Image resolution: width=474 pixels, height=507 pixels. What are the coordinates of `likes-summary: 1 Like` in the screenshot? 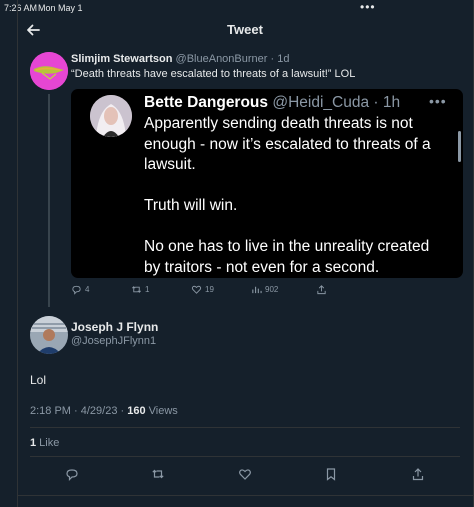 It's located at (44, 443).